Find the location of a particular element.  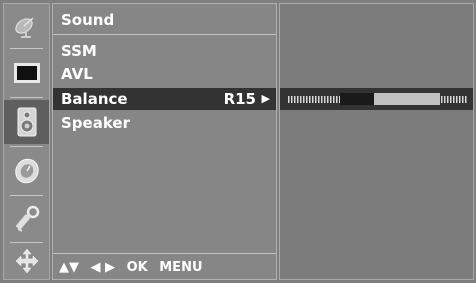

menu-category-column is located at coordinates (26, 141).